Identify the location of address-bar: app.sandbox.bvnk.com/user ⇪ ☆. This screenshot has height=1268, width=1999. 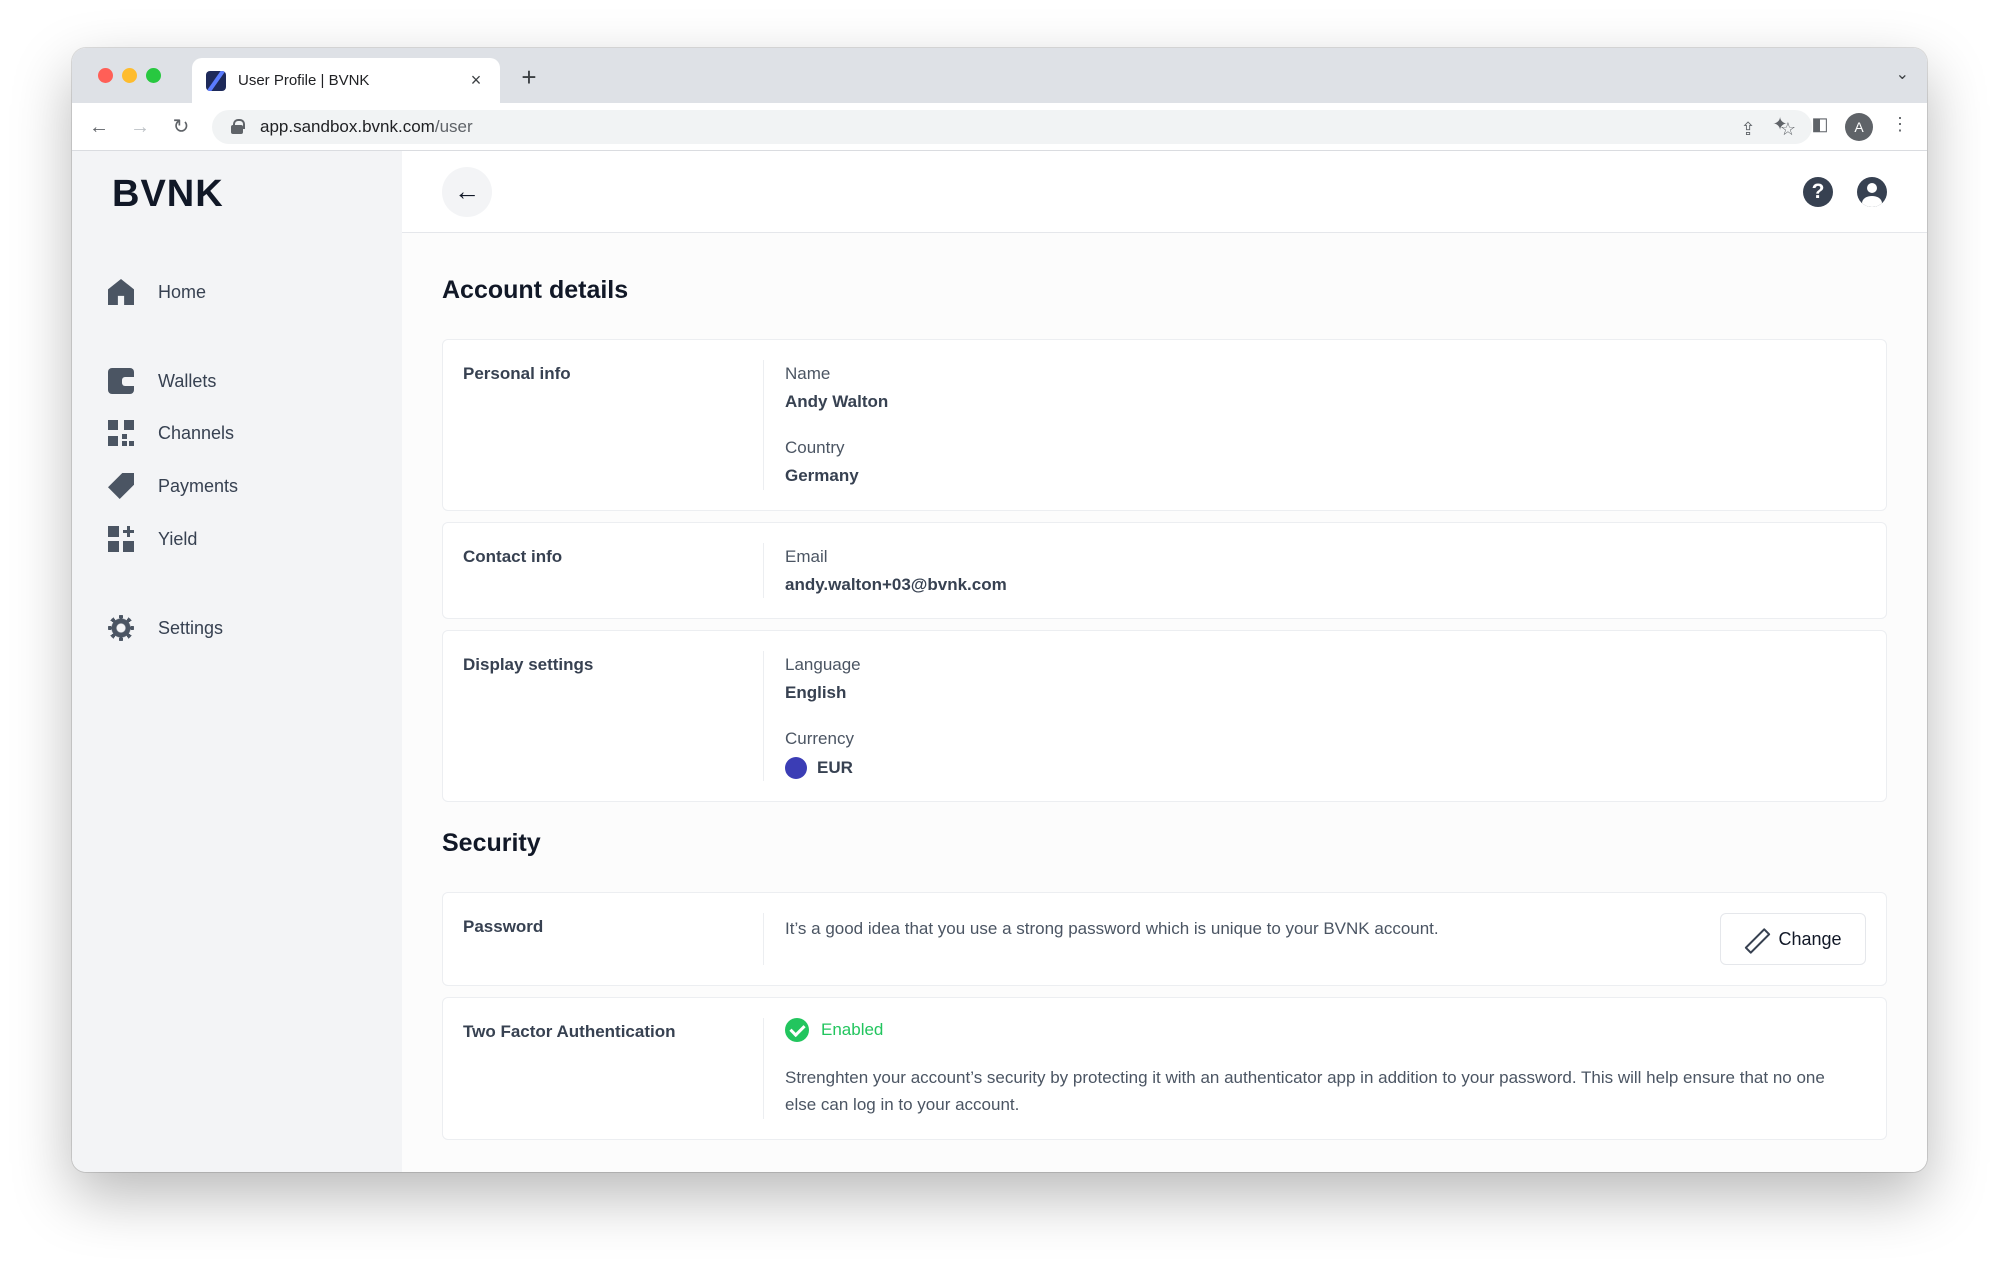
(1012, 127).